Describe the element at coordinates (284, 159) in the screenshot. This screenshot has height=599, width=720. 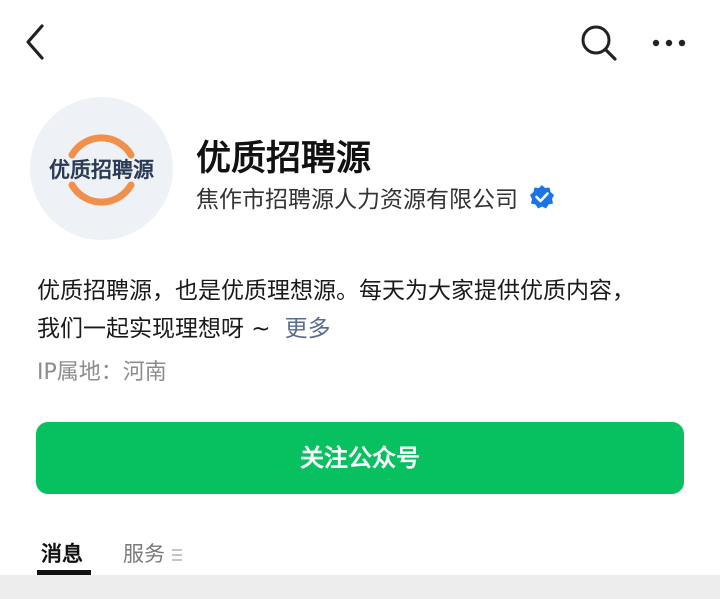
I see `account-name: 优质招聘源` at that location.